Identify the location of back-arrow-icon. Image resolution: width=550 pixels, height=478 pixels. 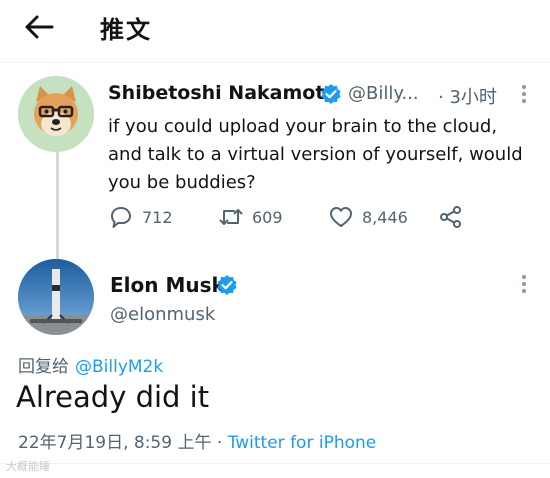
(39, 27).